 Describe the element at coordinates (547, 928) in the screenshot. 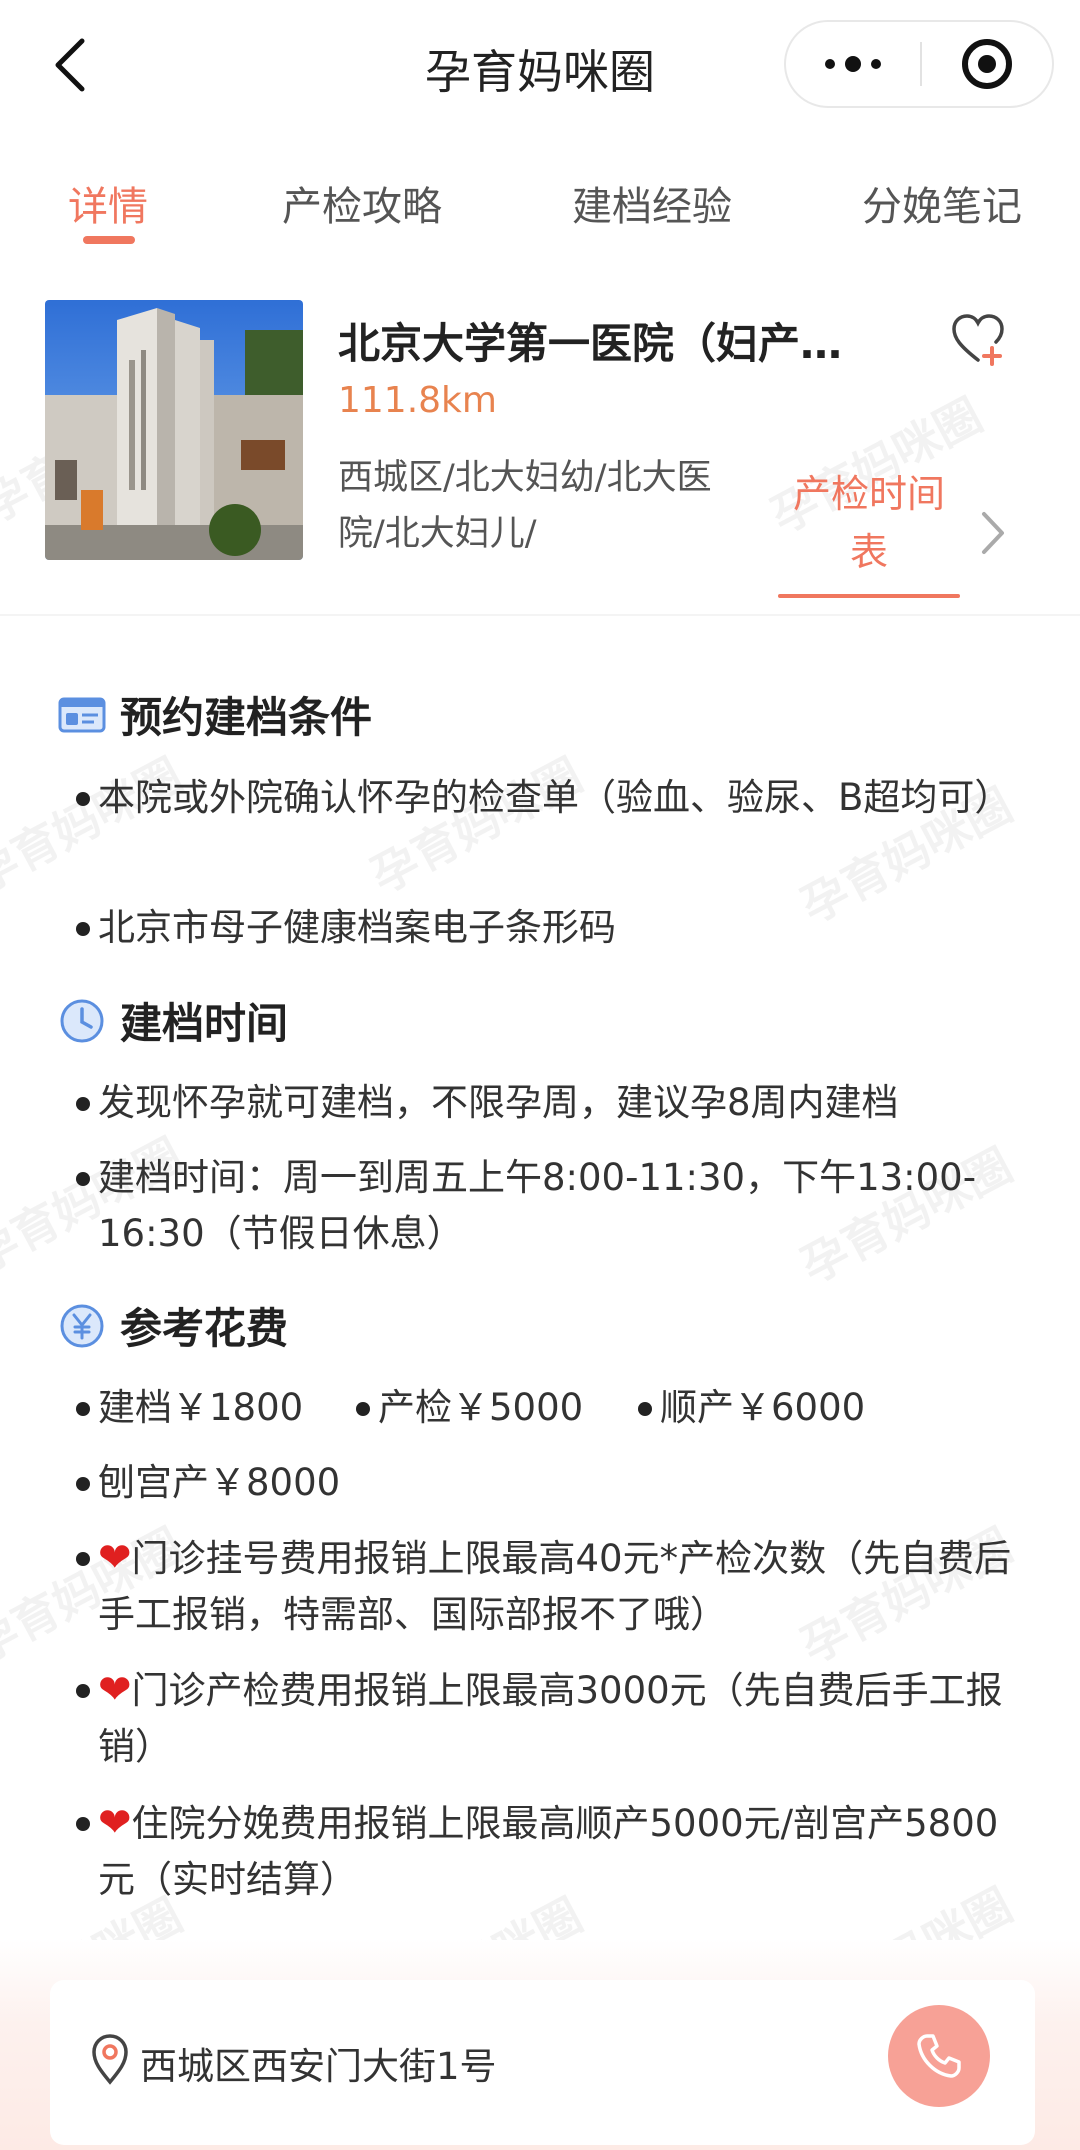

I see `list-item: 北京市母子健康档案电子条形码` at that location.